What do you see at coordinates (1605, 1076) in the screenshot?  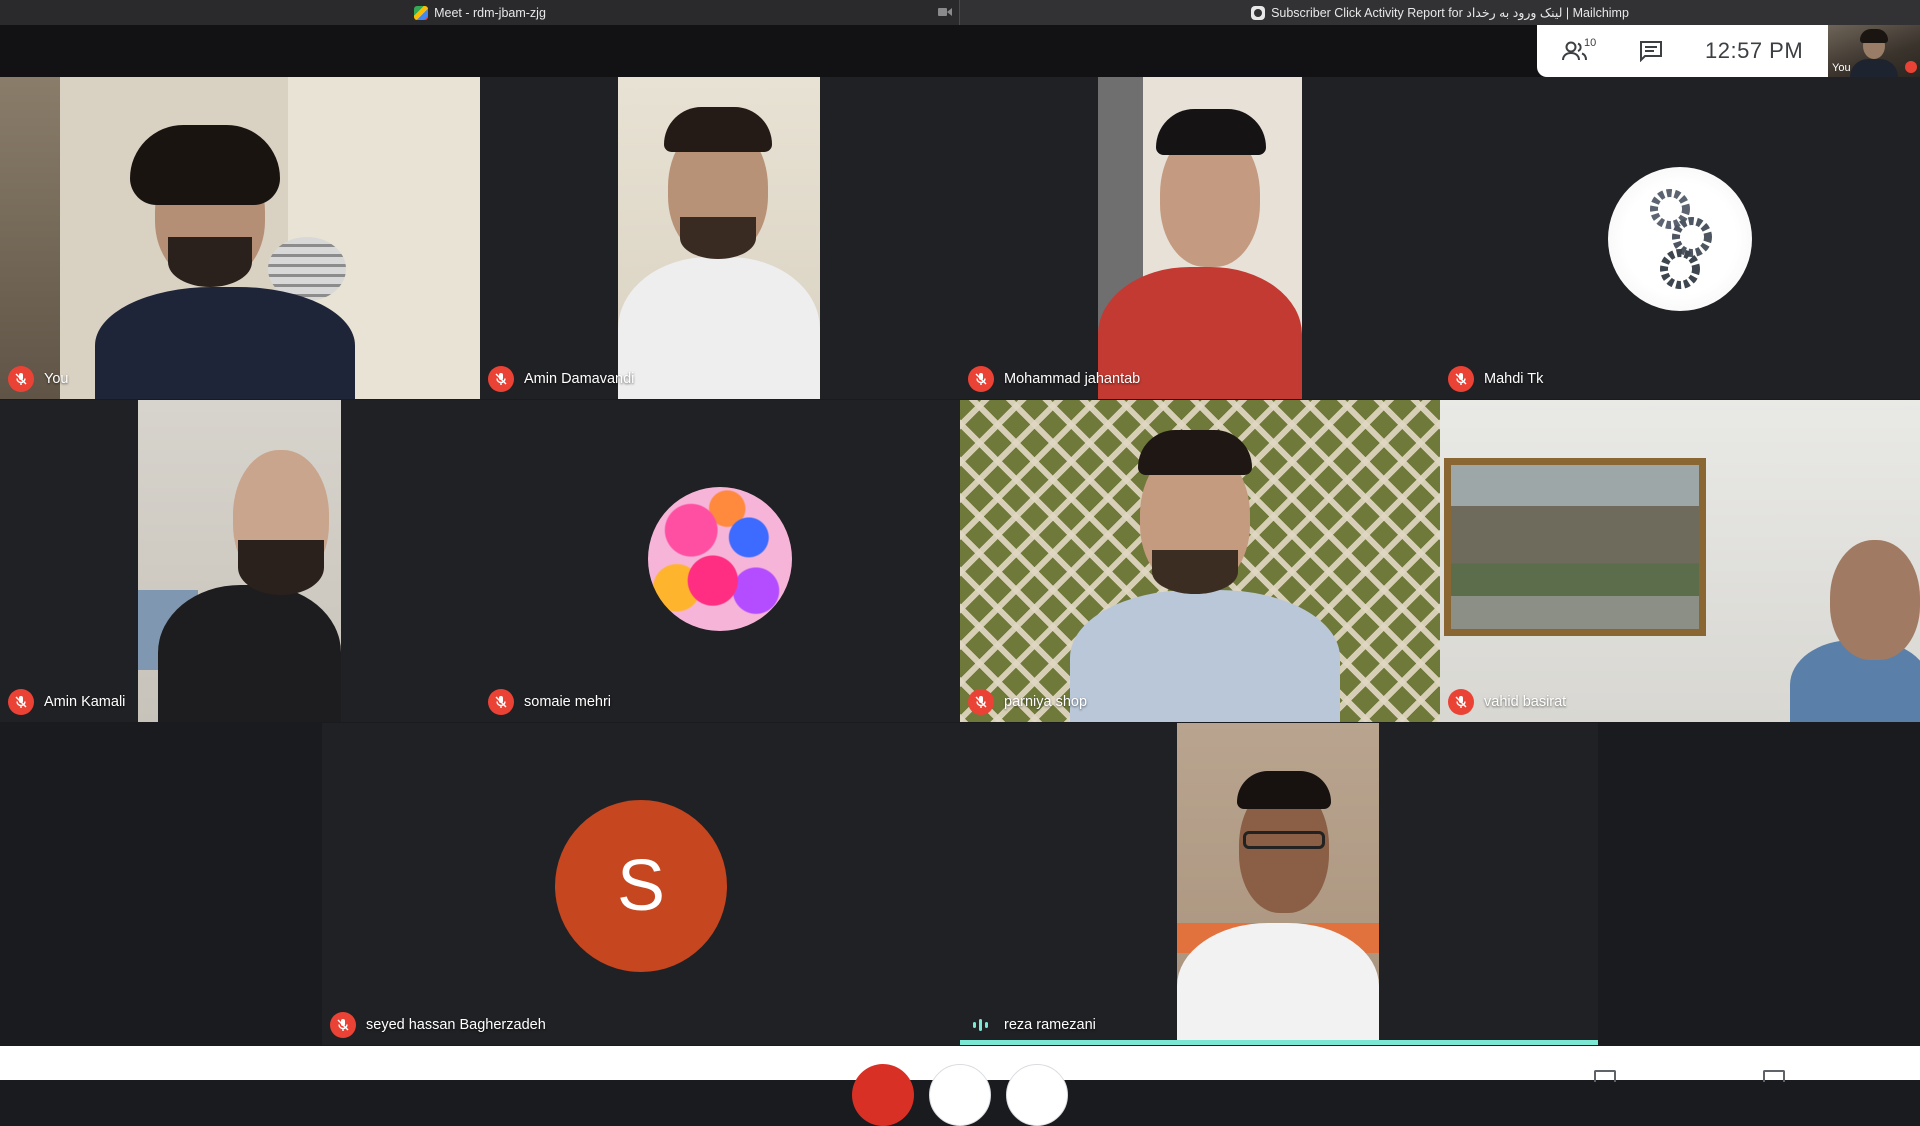 I see `captions-icon` at bounding box center [1605, 1076].